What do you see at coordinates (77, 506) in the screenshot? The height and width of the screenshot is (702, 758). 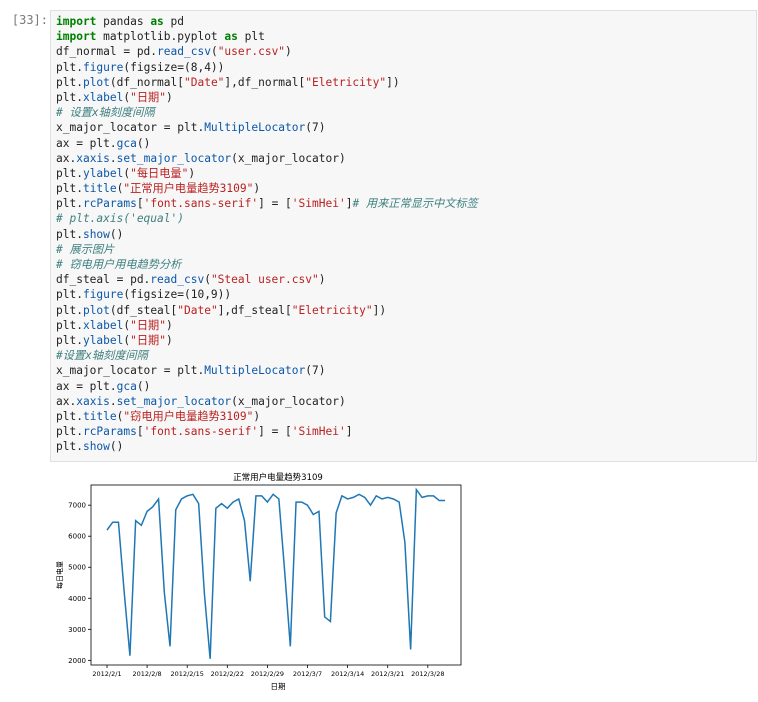 I see `y-tick-label: 7000` at bounding box center [77, 506].